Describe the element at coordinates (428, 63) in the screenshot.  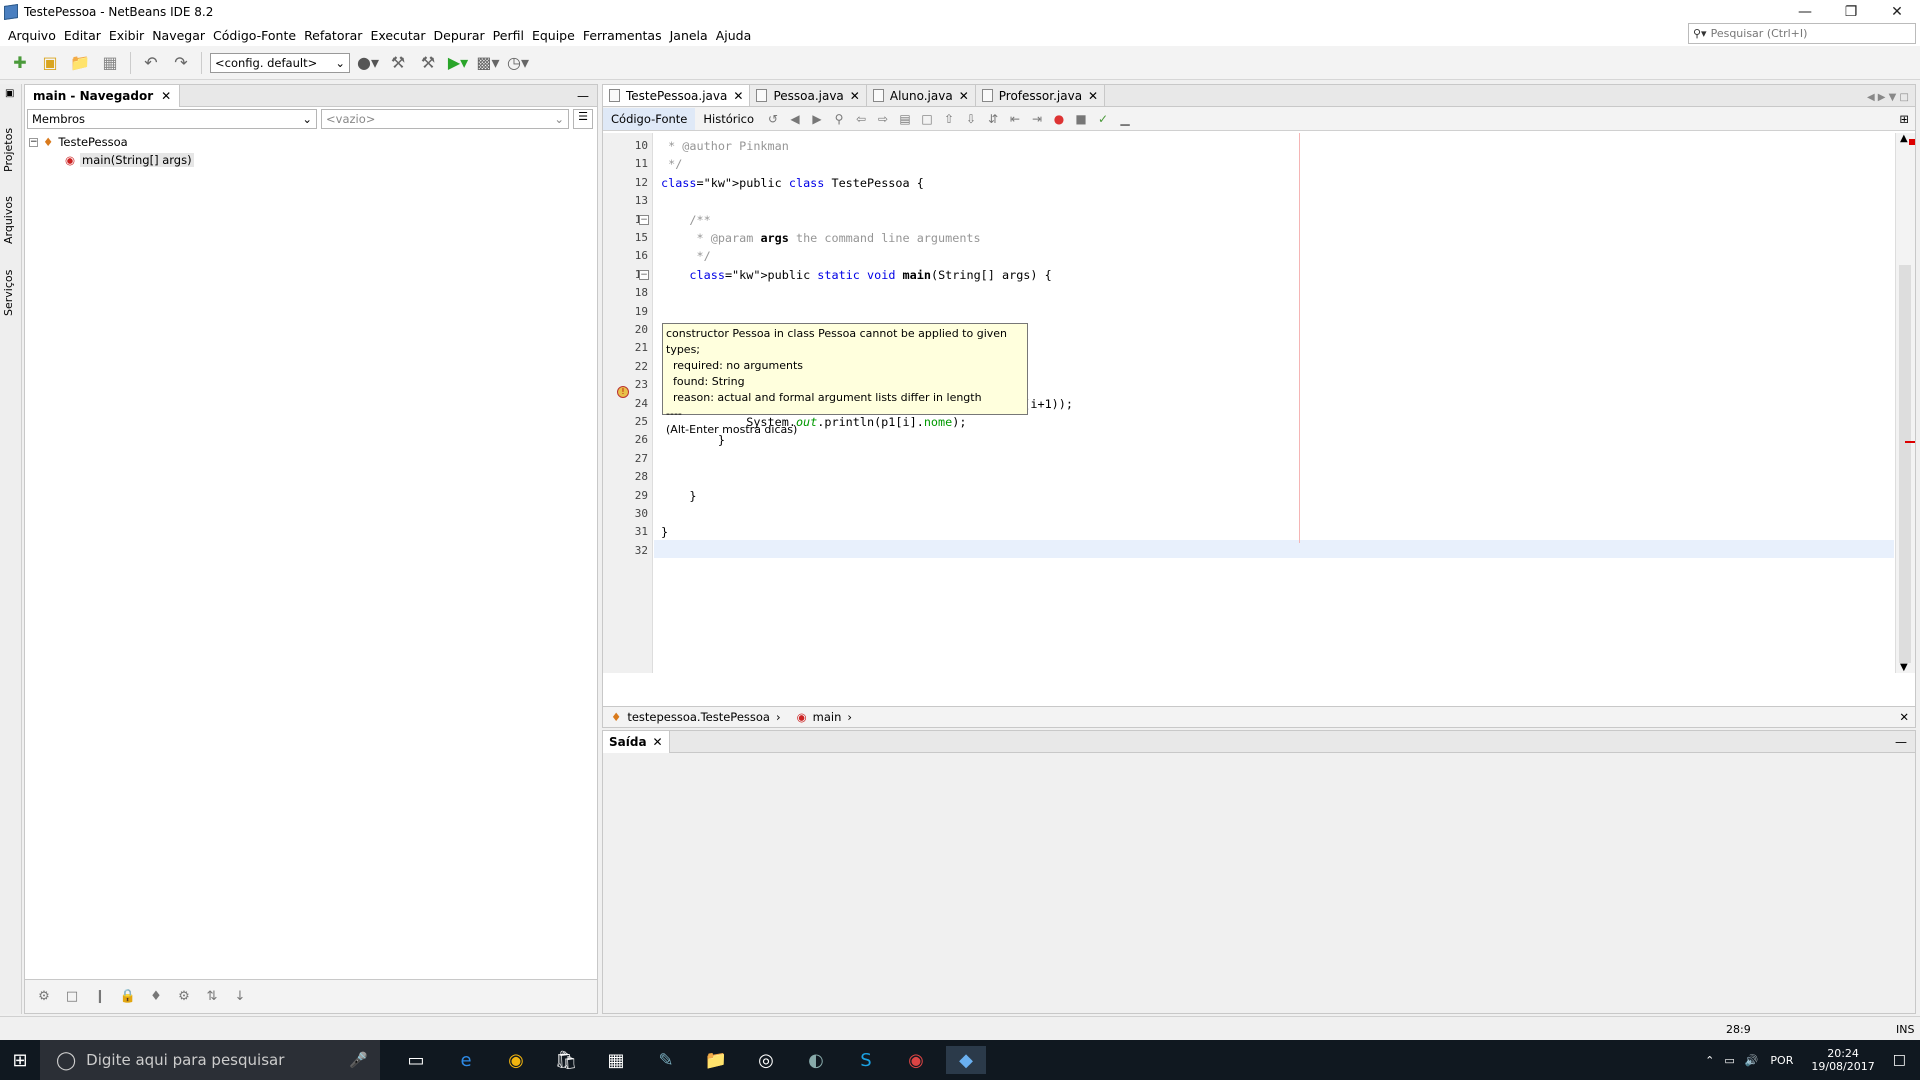
I see `clean-build-icon: ⚒` at that location.